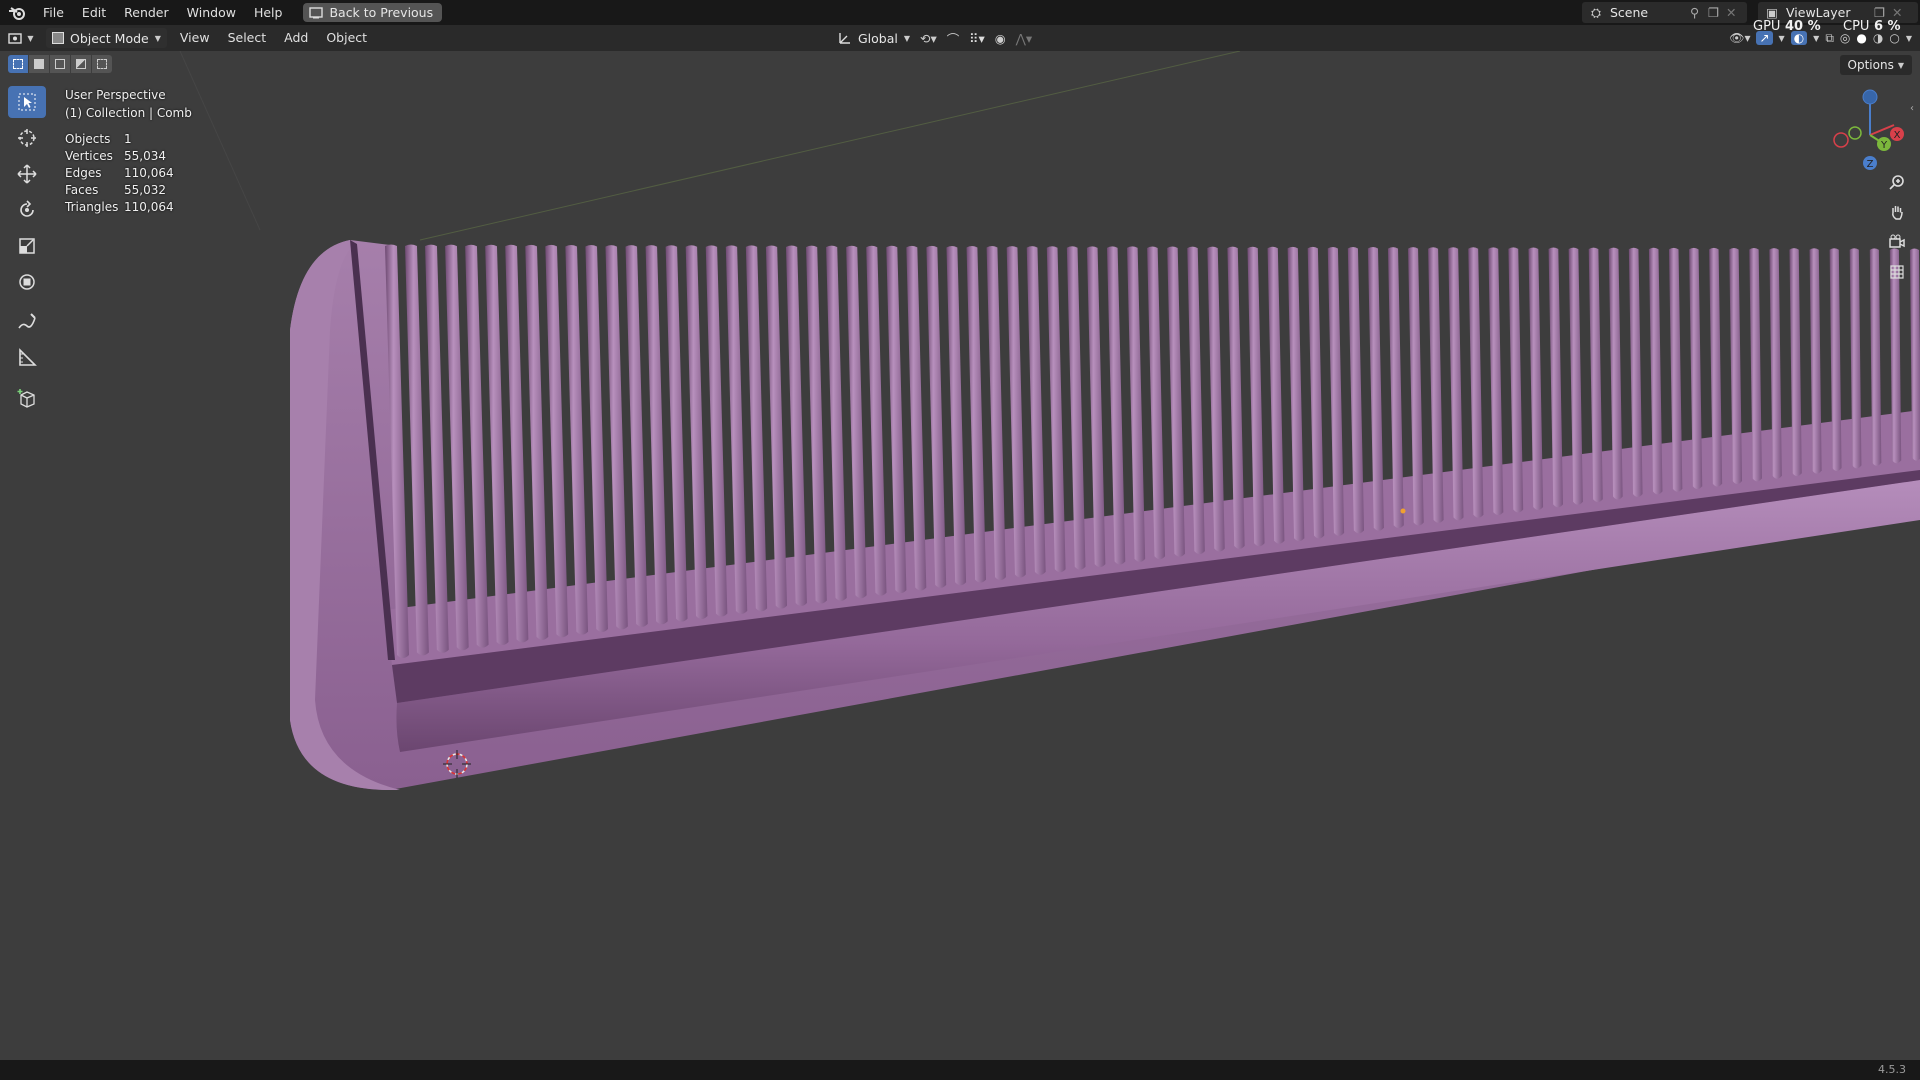 The width and height of the screenshot is (1920, 1080). What do you see at coordinates (128, 139) in the screenshot?
I see `stat-value: 1` at bounding box center [128, 139].